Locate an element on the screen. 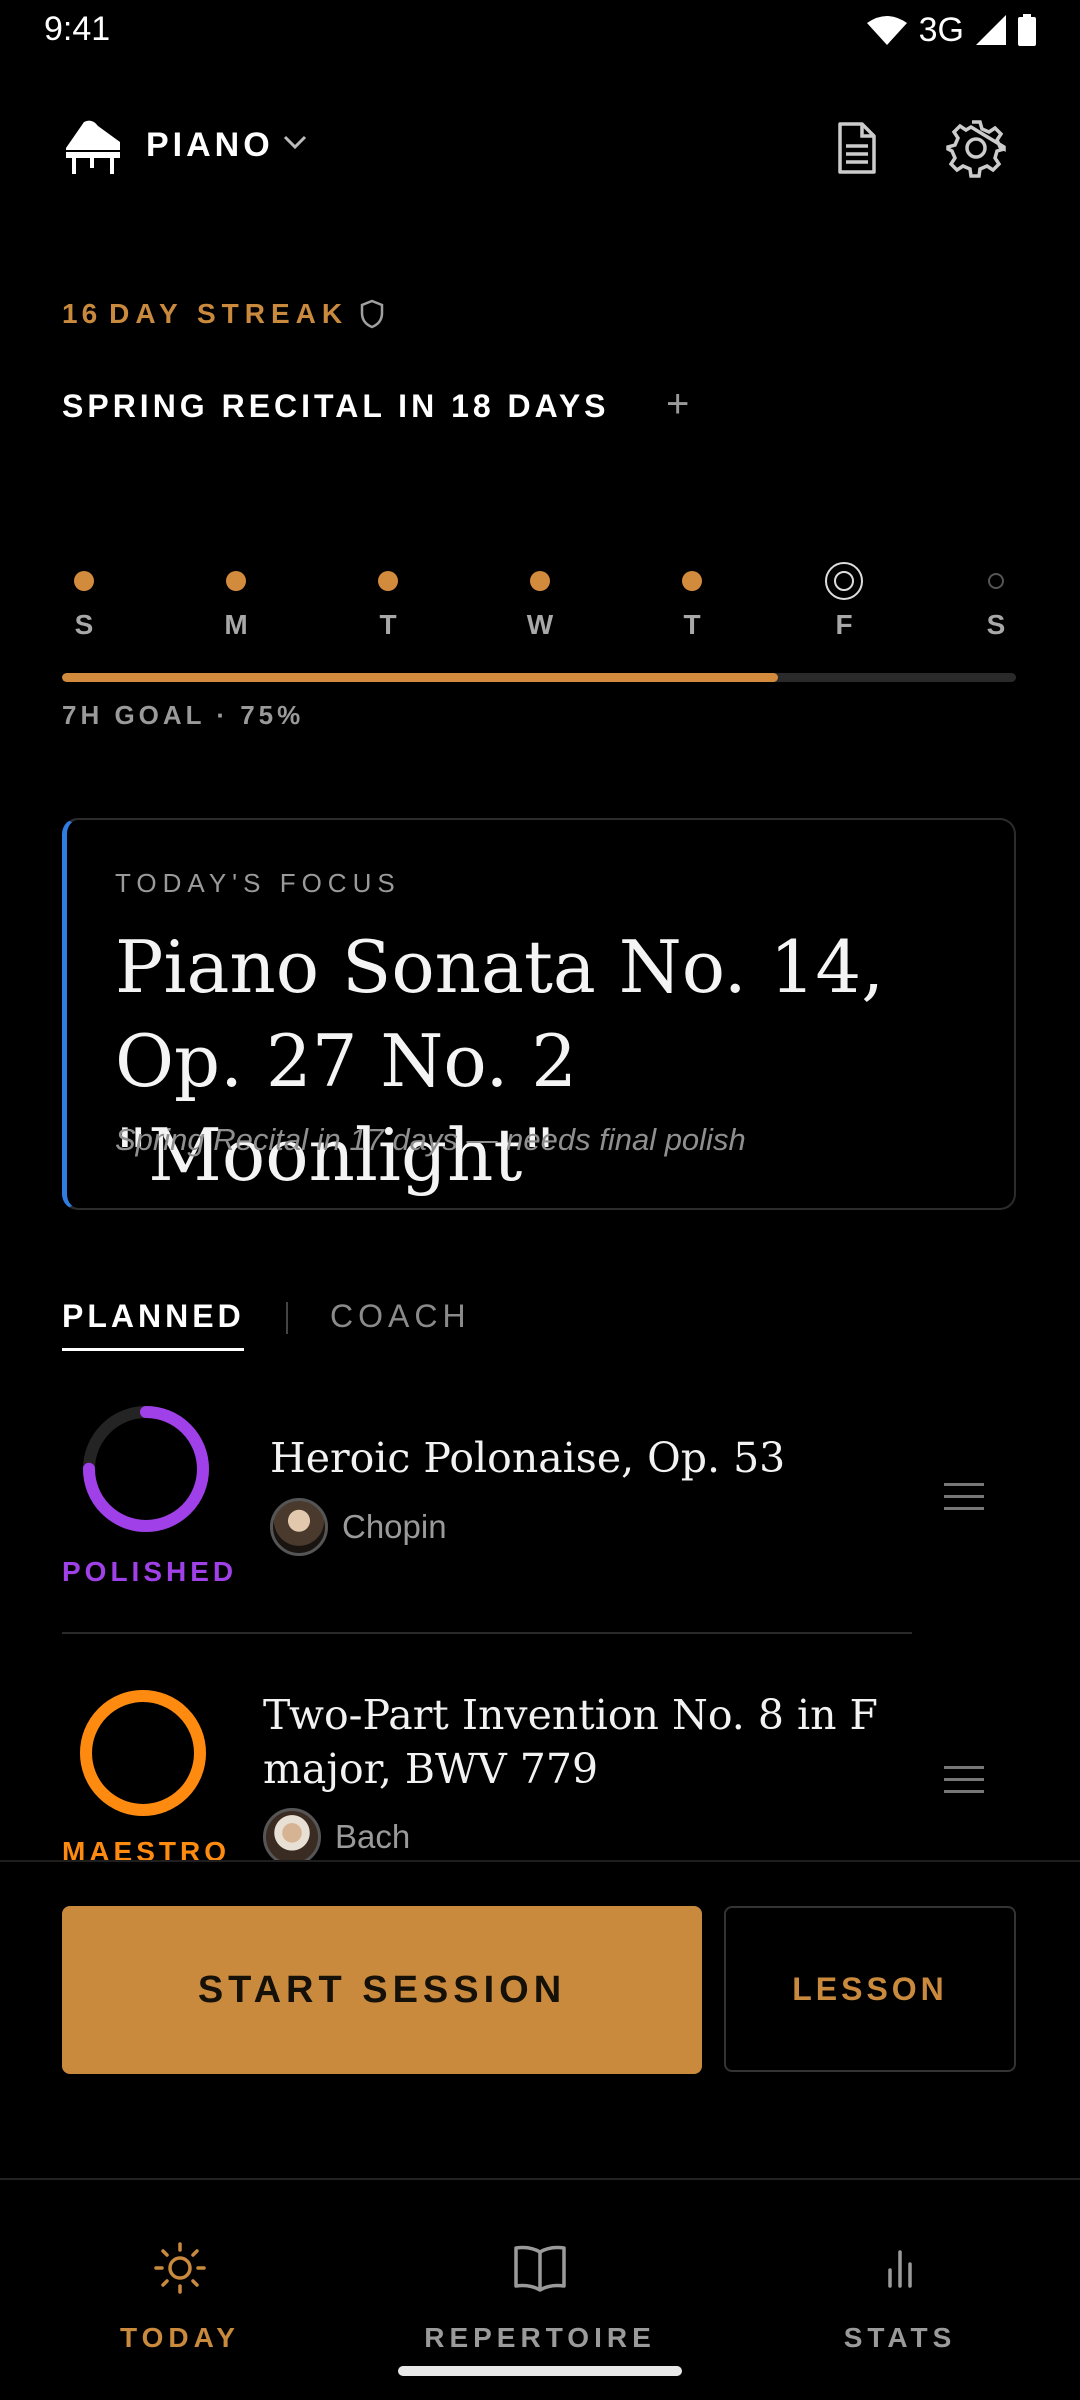 The height and width of the screenshot is (2400, 1080). weekly-goal-progress is located at coordinates (539, 677).